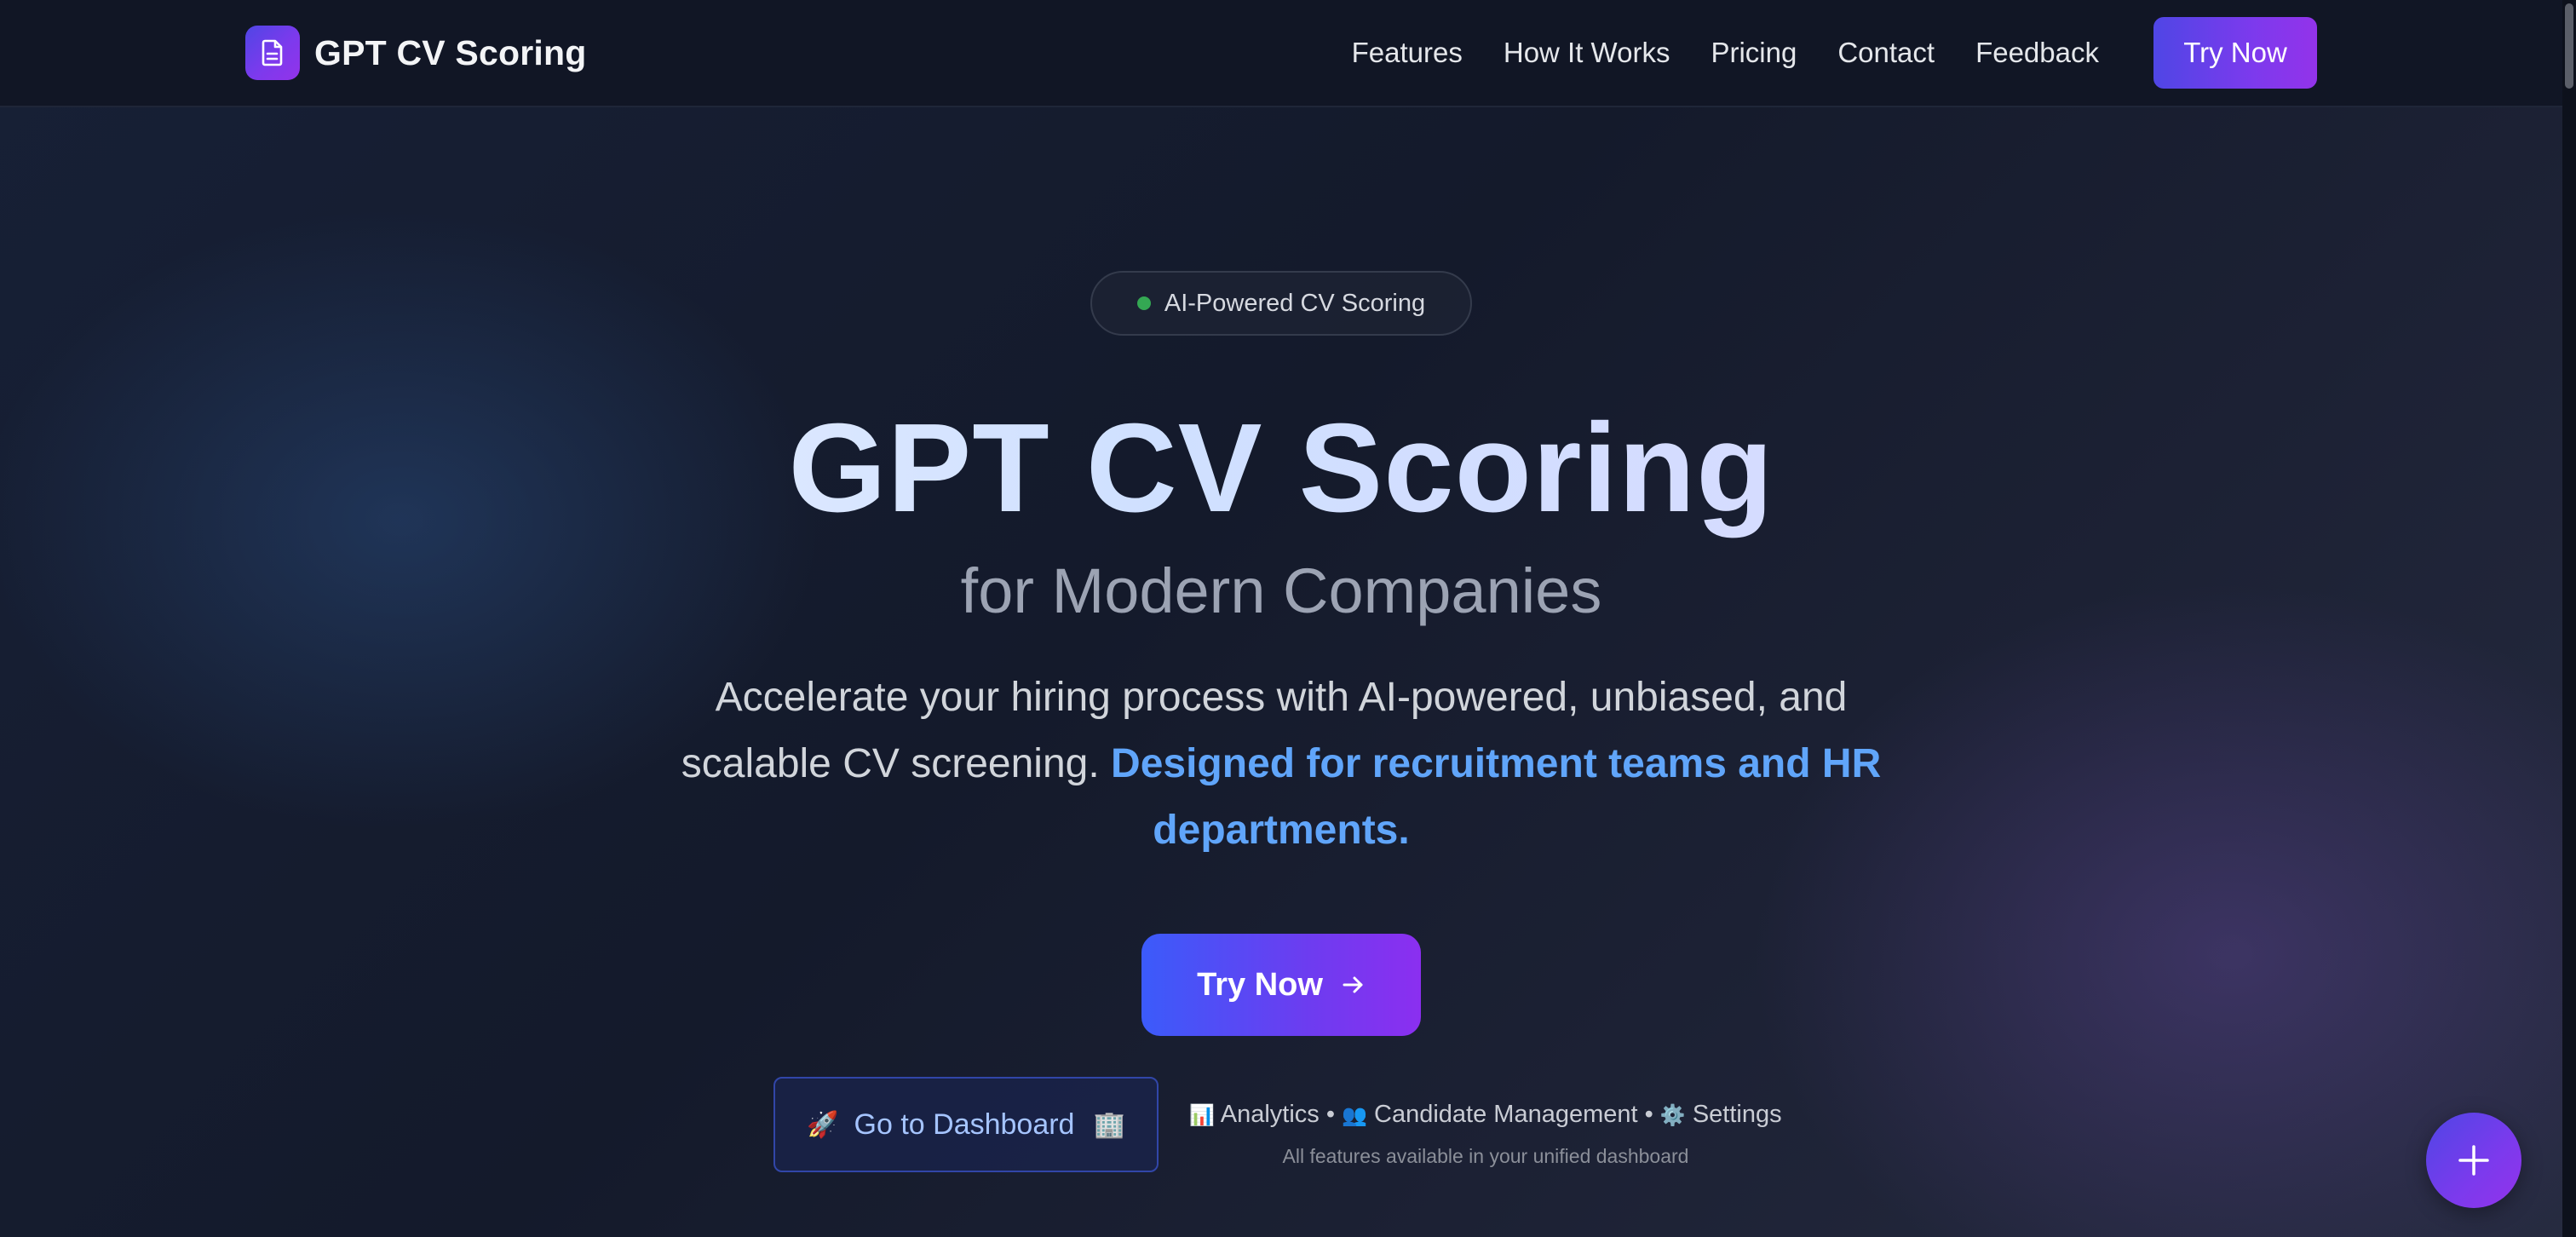  Describe the element at coordinates (1754, 53) in the screenshot. I see `nav-link-pricing: Pricing` at that location.